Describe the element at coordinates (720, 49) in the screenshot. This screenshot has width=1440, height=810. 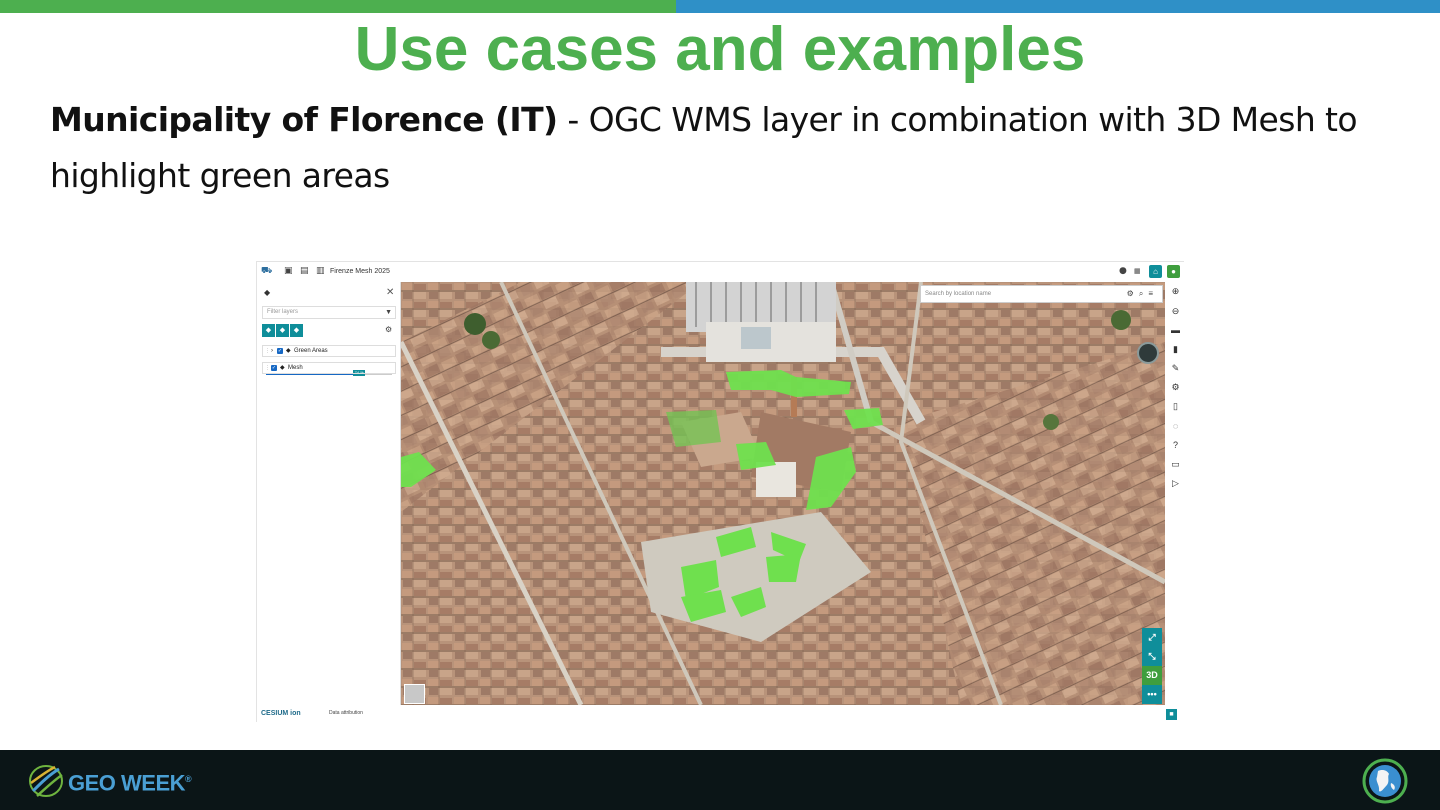
I see `slide-title: Use cases and examples` at that location.